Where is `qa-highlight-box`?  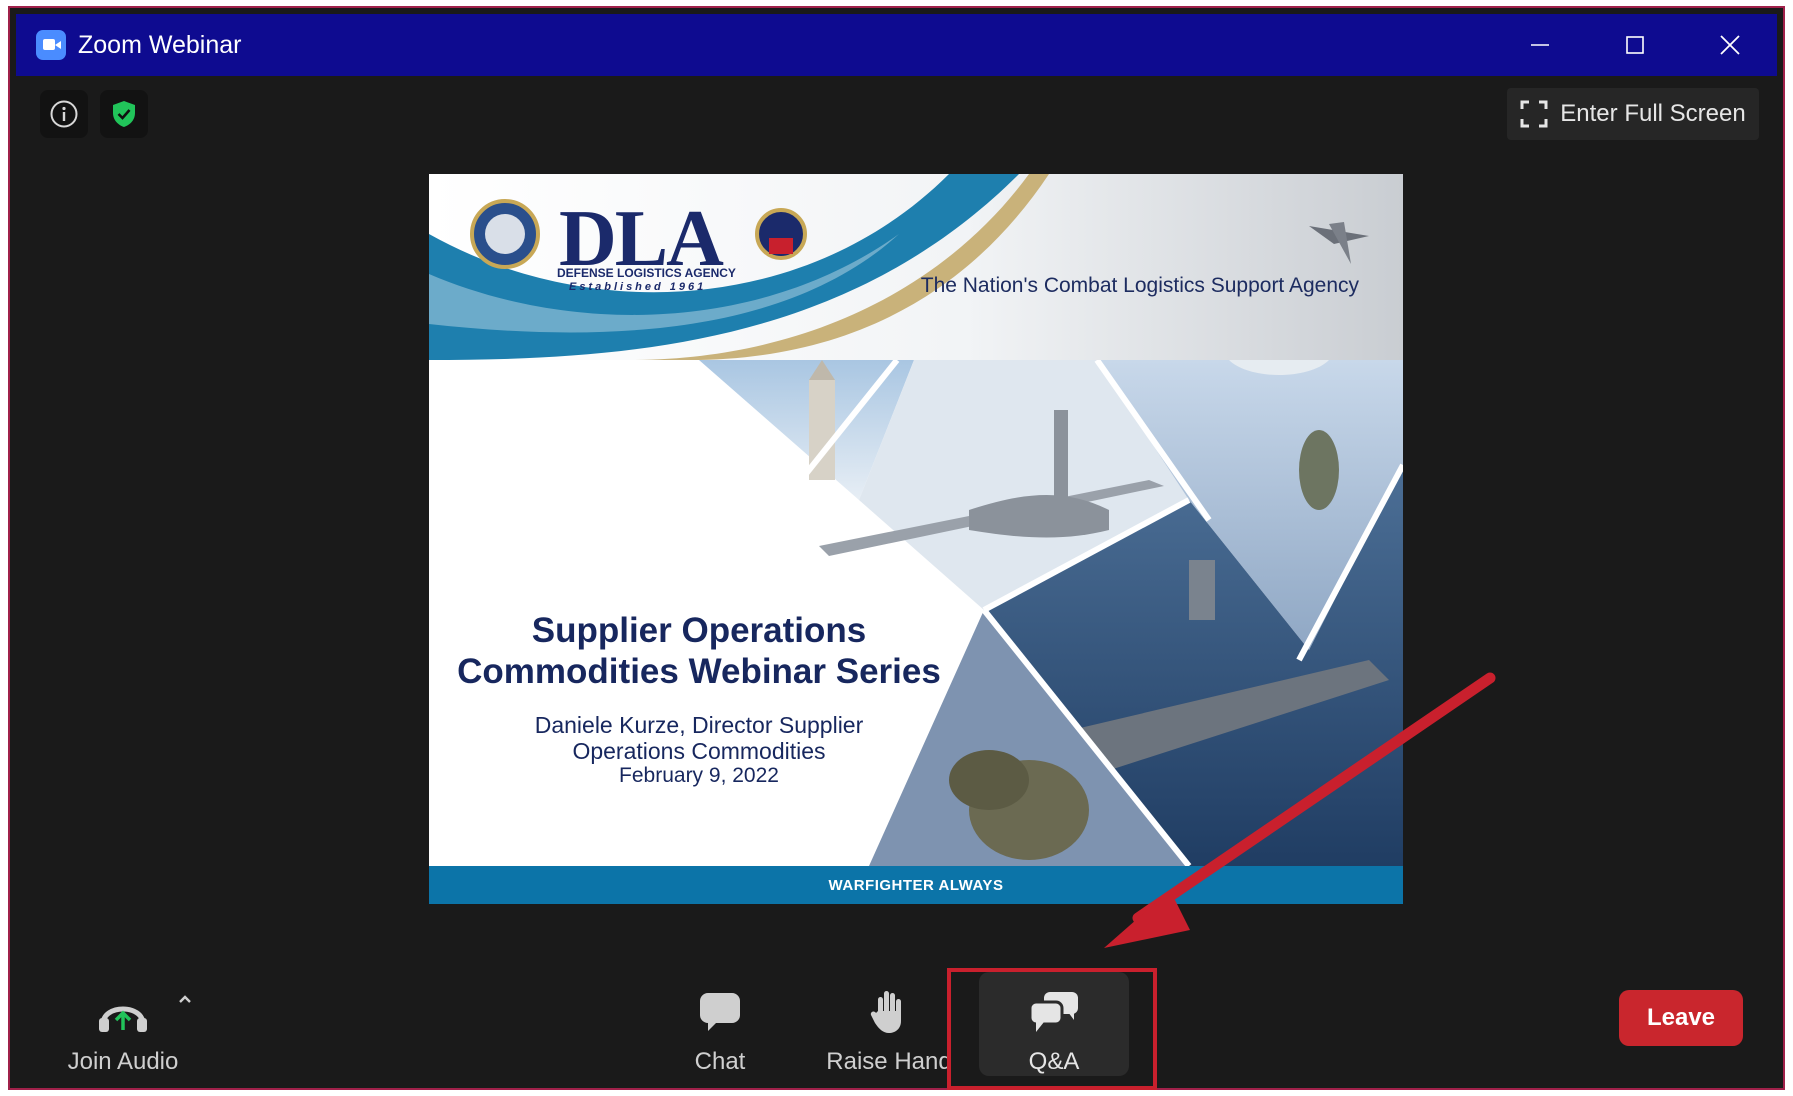 qa-highlight-box is located at coordinates (1052, 1029).